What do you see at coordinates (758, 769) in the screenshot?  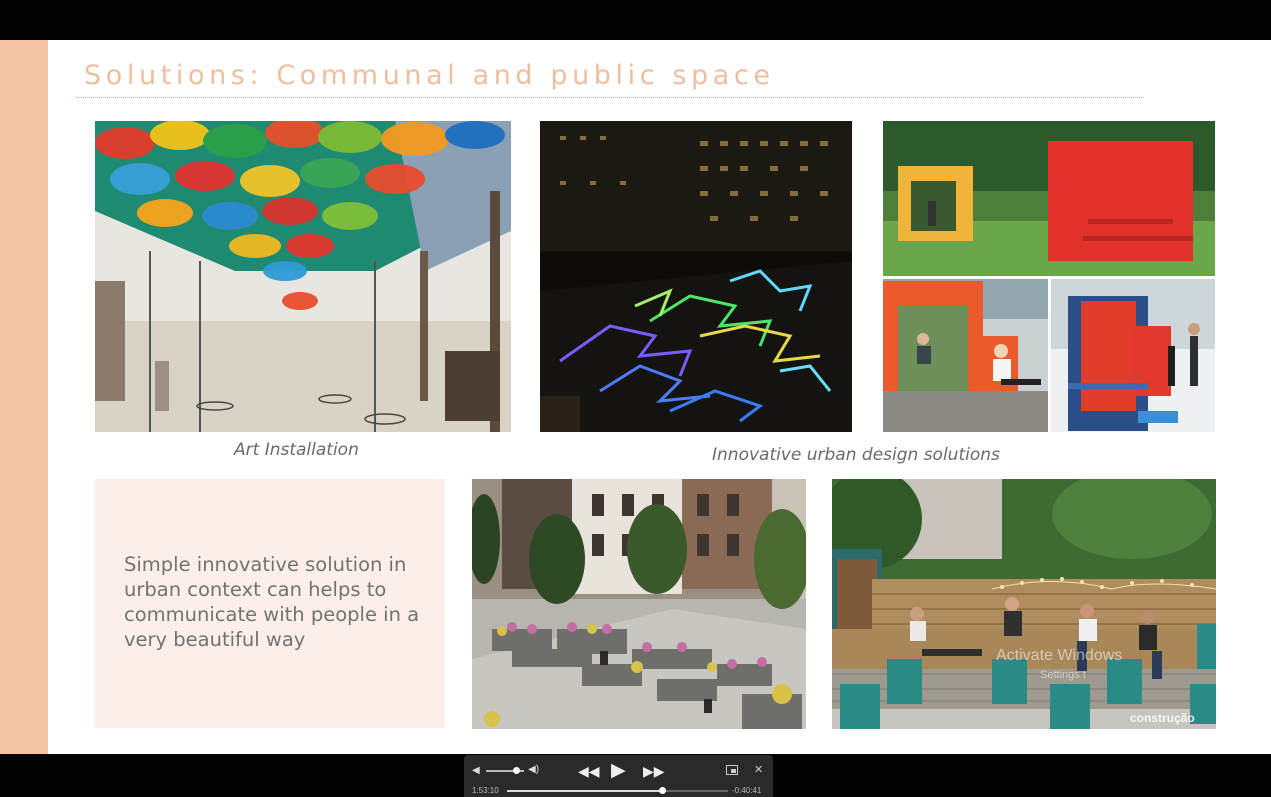 I see `collapse-icon: ✕` at bounding box center [758, 769].